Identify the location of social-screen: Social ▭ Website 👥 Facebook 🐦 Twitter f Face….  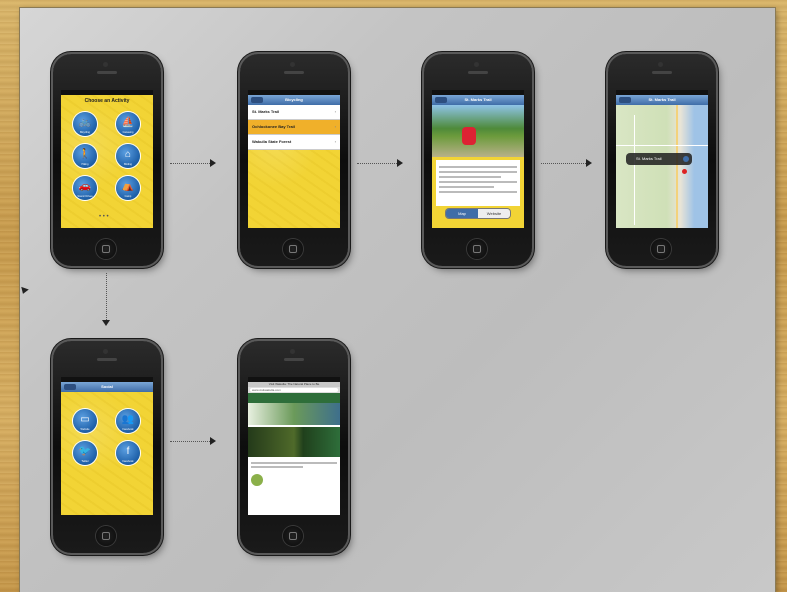
(107, 446).